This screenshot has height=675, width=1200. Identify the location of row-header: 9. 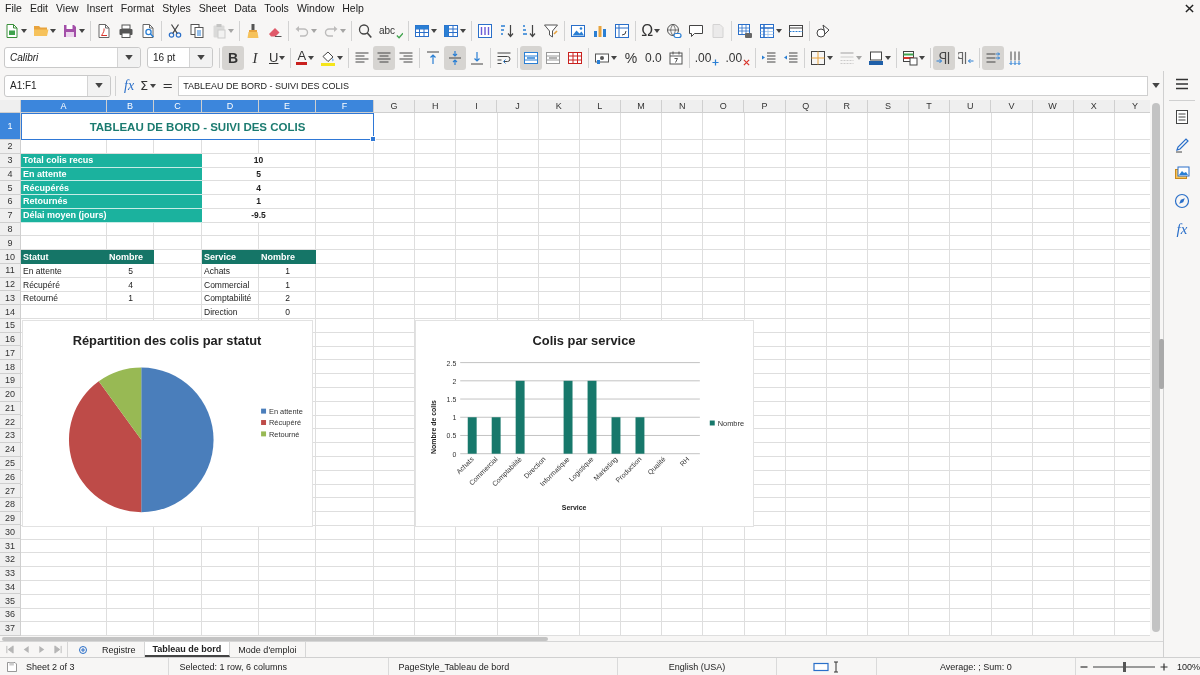
(10, 243).